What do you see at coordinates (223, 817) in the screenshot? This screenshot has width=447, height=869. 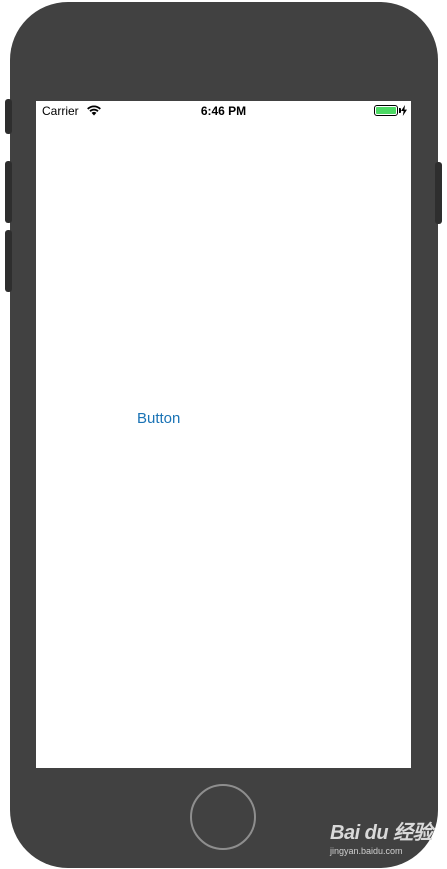 I see `home-button` at bounding box center [223, 817].